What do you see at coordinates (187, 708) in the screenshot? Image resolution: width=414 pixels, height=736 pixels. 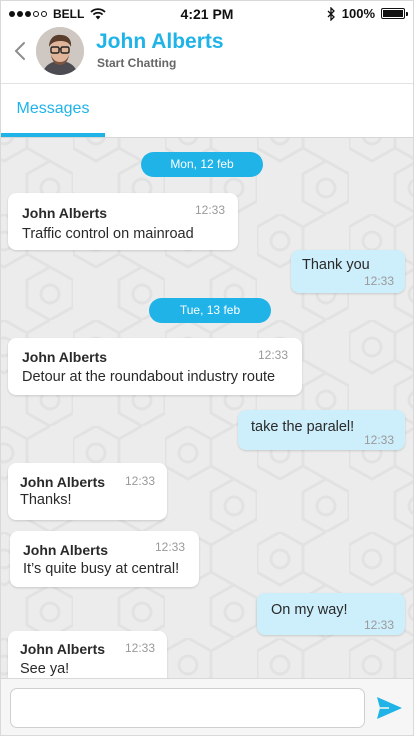 I see `message-input` at bounding box center [187, 708].